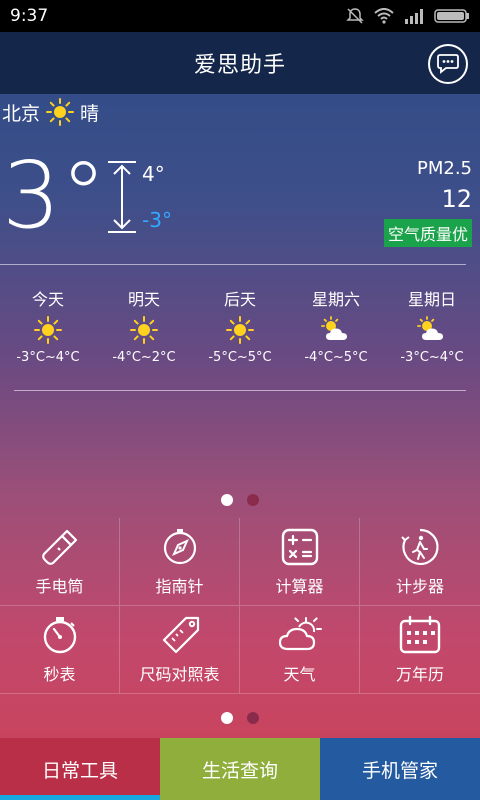  What do you see at coordinates (299, 586) in the screenshot?
I see `tool-label: 计算器` at bounding box center [299, 586].